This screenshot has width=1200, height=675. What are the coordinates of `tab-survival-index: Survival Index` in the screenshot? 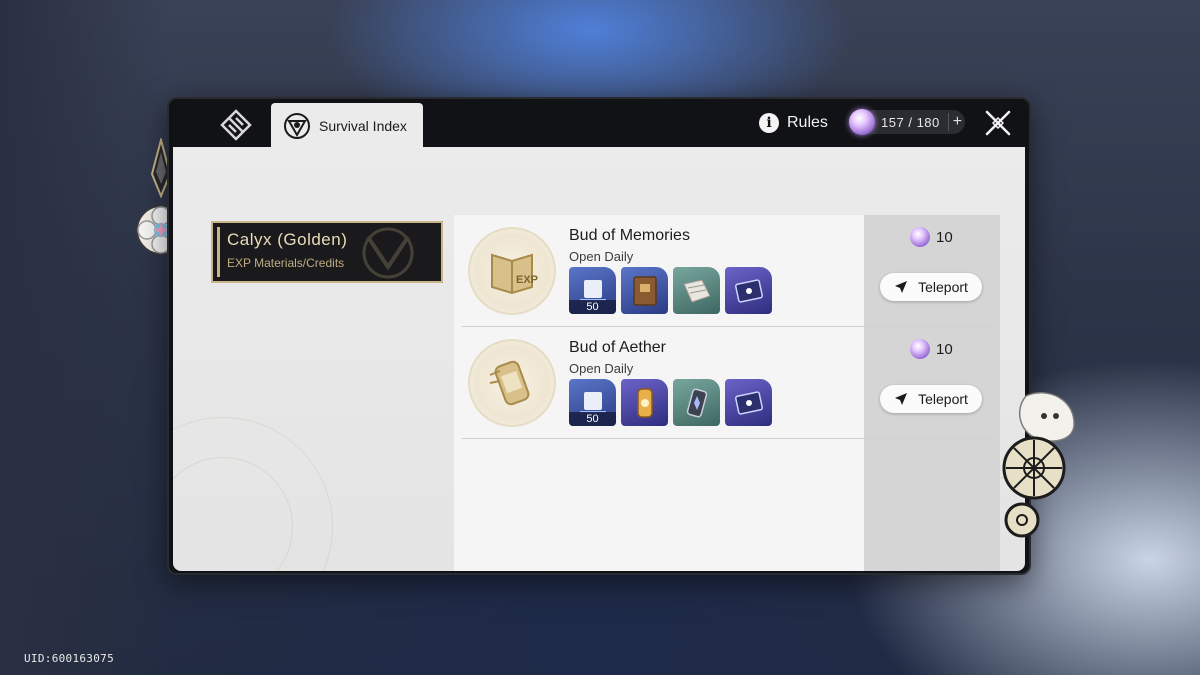 It's located at (347, 126).